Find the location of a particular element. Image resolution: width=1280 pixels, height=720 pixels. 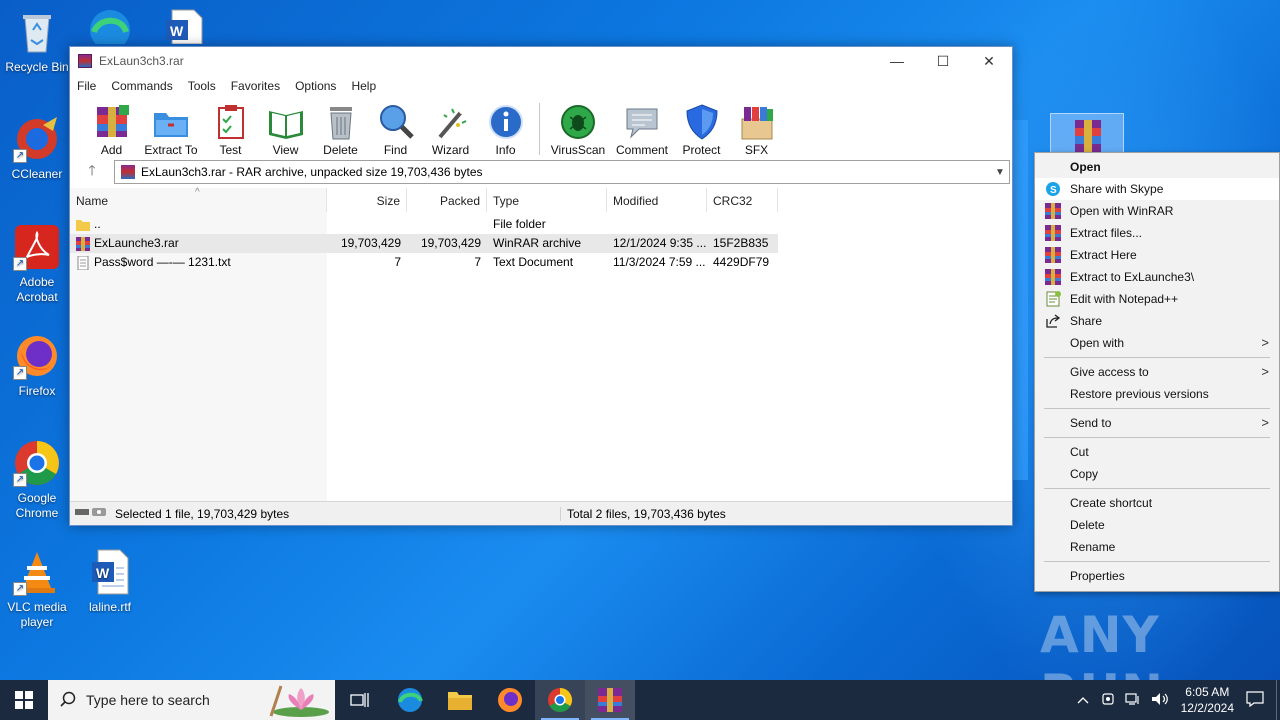

toolbar-view-button: View is located at coordinates (285, 130).